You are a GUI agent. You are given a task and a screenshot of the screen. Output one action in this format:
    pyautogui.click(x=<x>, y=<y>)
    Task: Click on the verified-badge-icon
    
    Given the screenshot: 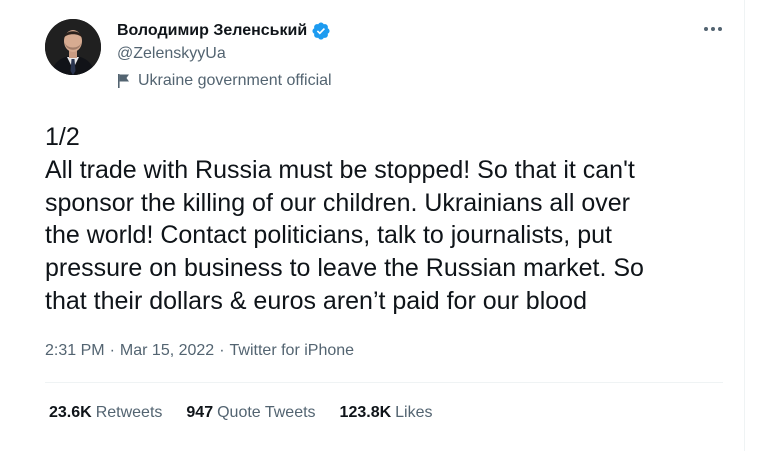 What is the action you would take?
    pyautogui.click(x=321, y=31)
    